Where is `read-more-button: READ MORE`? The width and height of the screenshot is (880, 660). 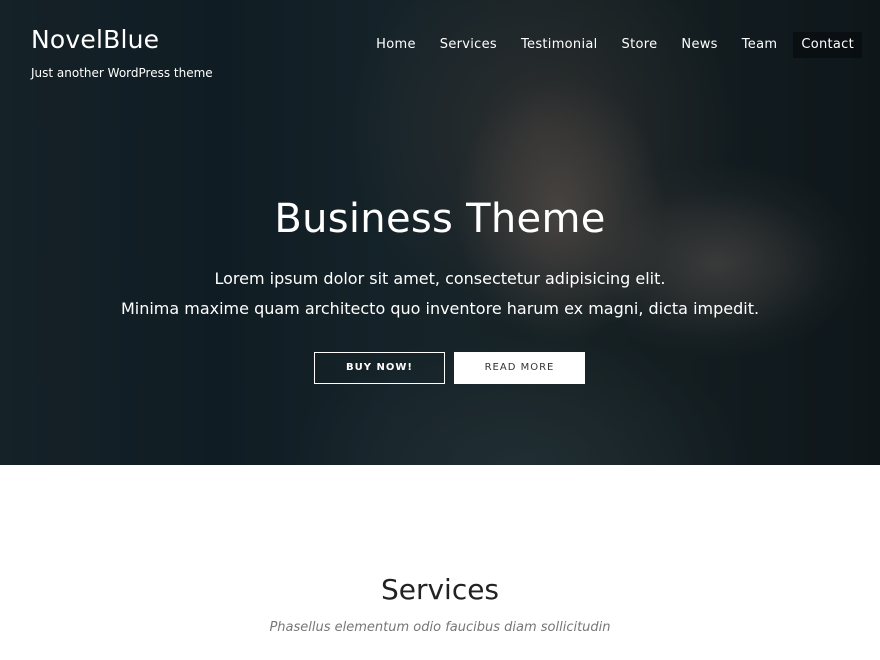
read-more-button: READ MORE is located at coordinates (519, 368).